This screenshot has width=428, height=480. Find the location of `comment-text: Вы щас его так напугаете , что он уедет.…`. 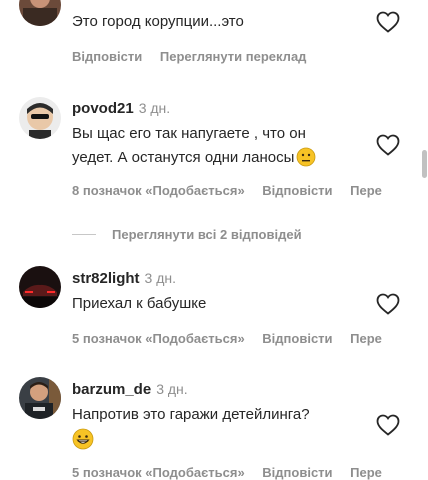

comment-text: Вы щас его так напугаете , что он уедет.… is located at coordinates (194, 146).